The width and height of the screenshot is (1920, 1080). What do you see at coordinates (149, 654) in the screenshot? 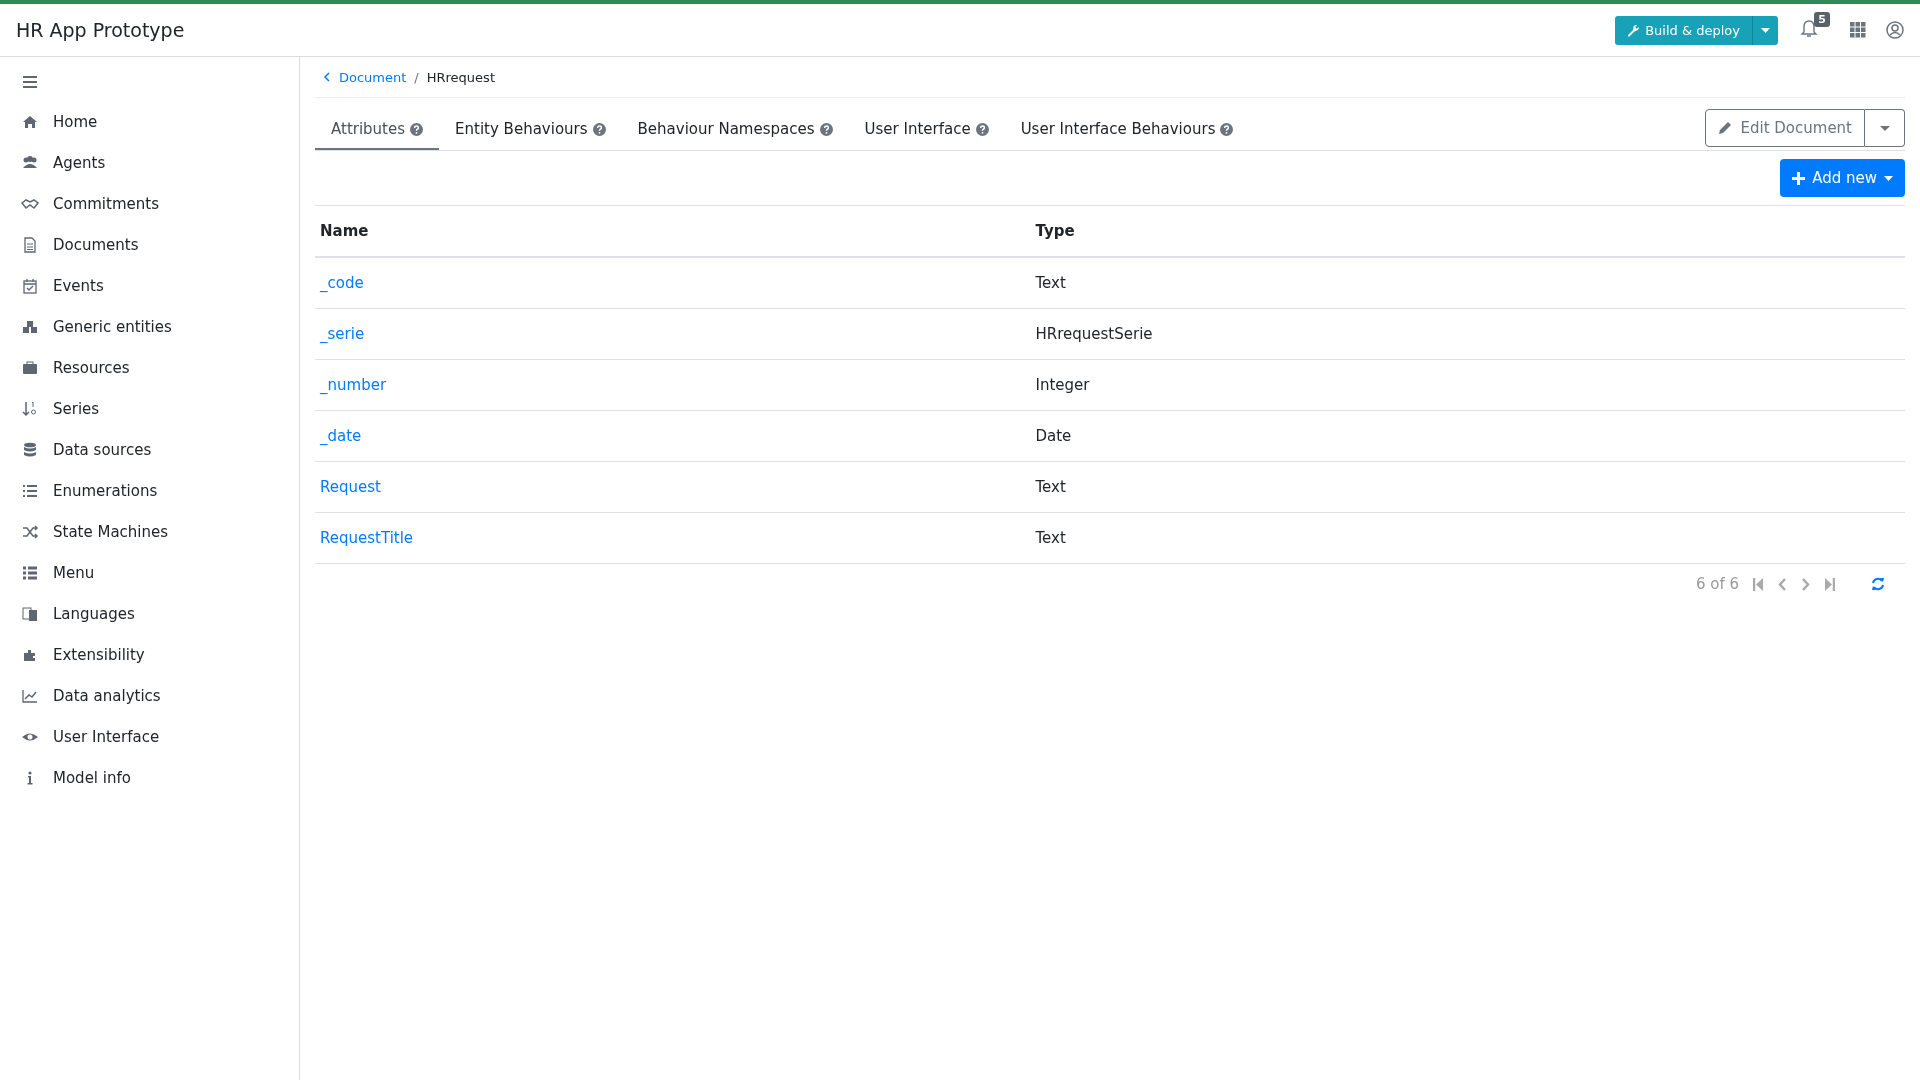
I see `sidebar-item: Extensibility` at bounding box center [149, 654].